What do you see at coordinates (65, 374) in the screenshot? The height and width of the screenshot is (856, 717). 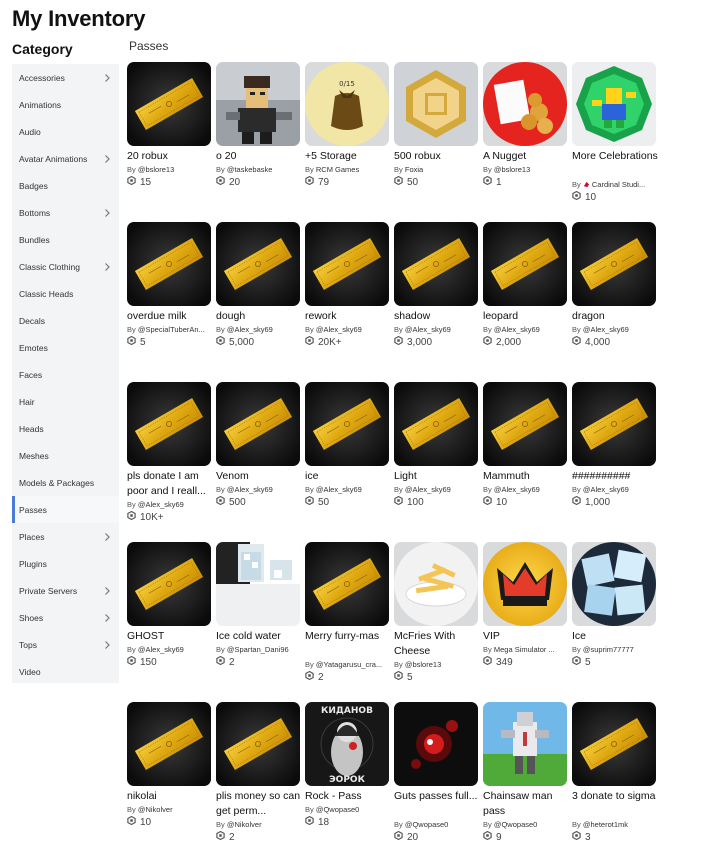 I see `sidebar-item-faces: Faces` at bounding box center [65, 374].